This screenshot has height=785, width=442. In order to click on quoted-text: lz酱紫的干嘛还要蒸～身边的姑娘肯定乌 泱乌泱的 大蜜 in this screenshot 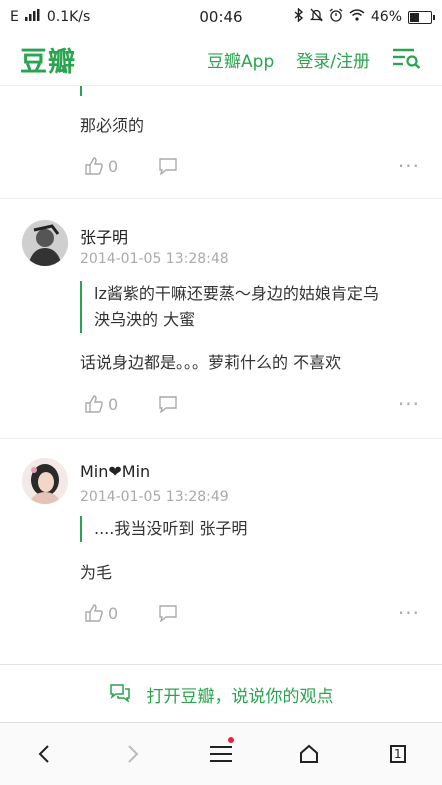, I will do `click(245, 307)`.